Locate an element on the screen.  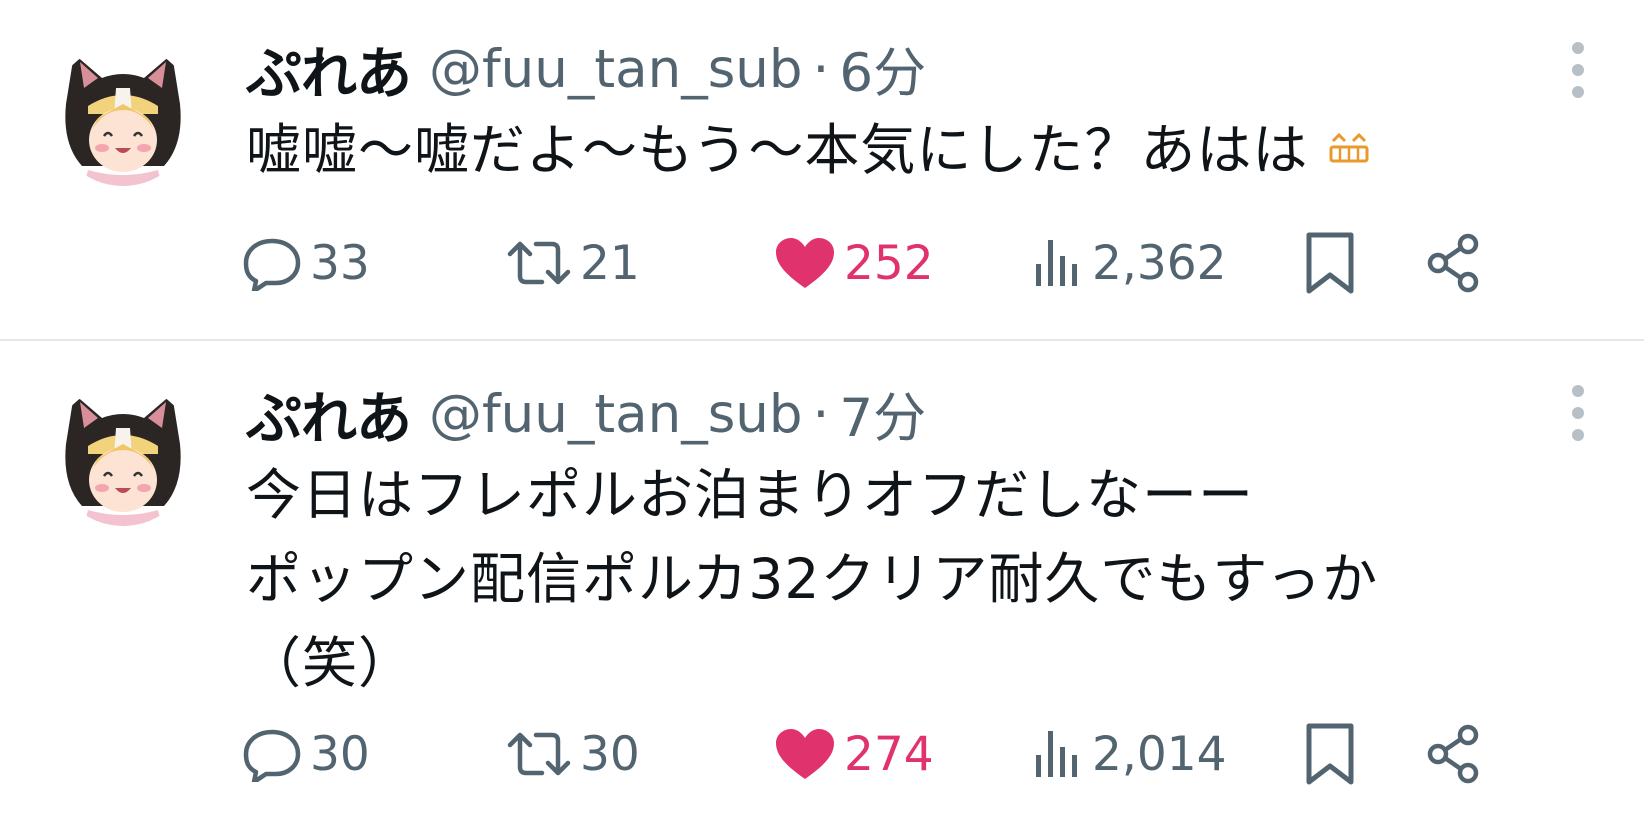
timestamp: 6分 is located at coordinates (882, 69).